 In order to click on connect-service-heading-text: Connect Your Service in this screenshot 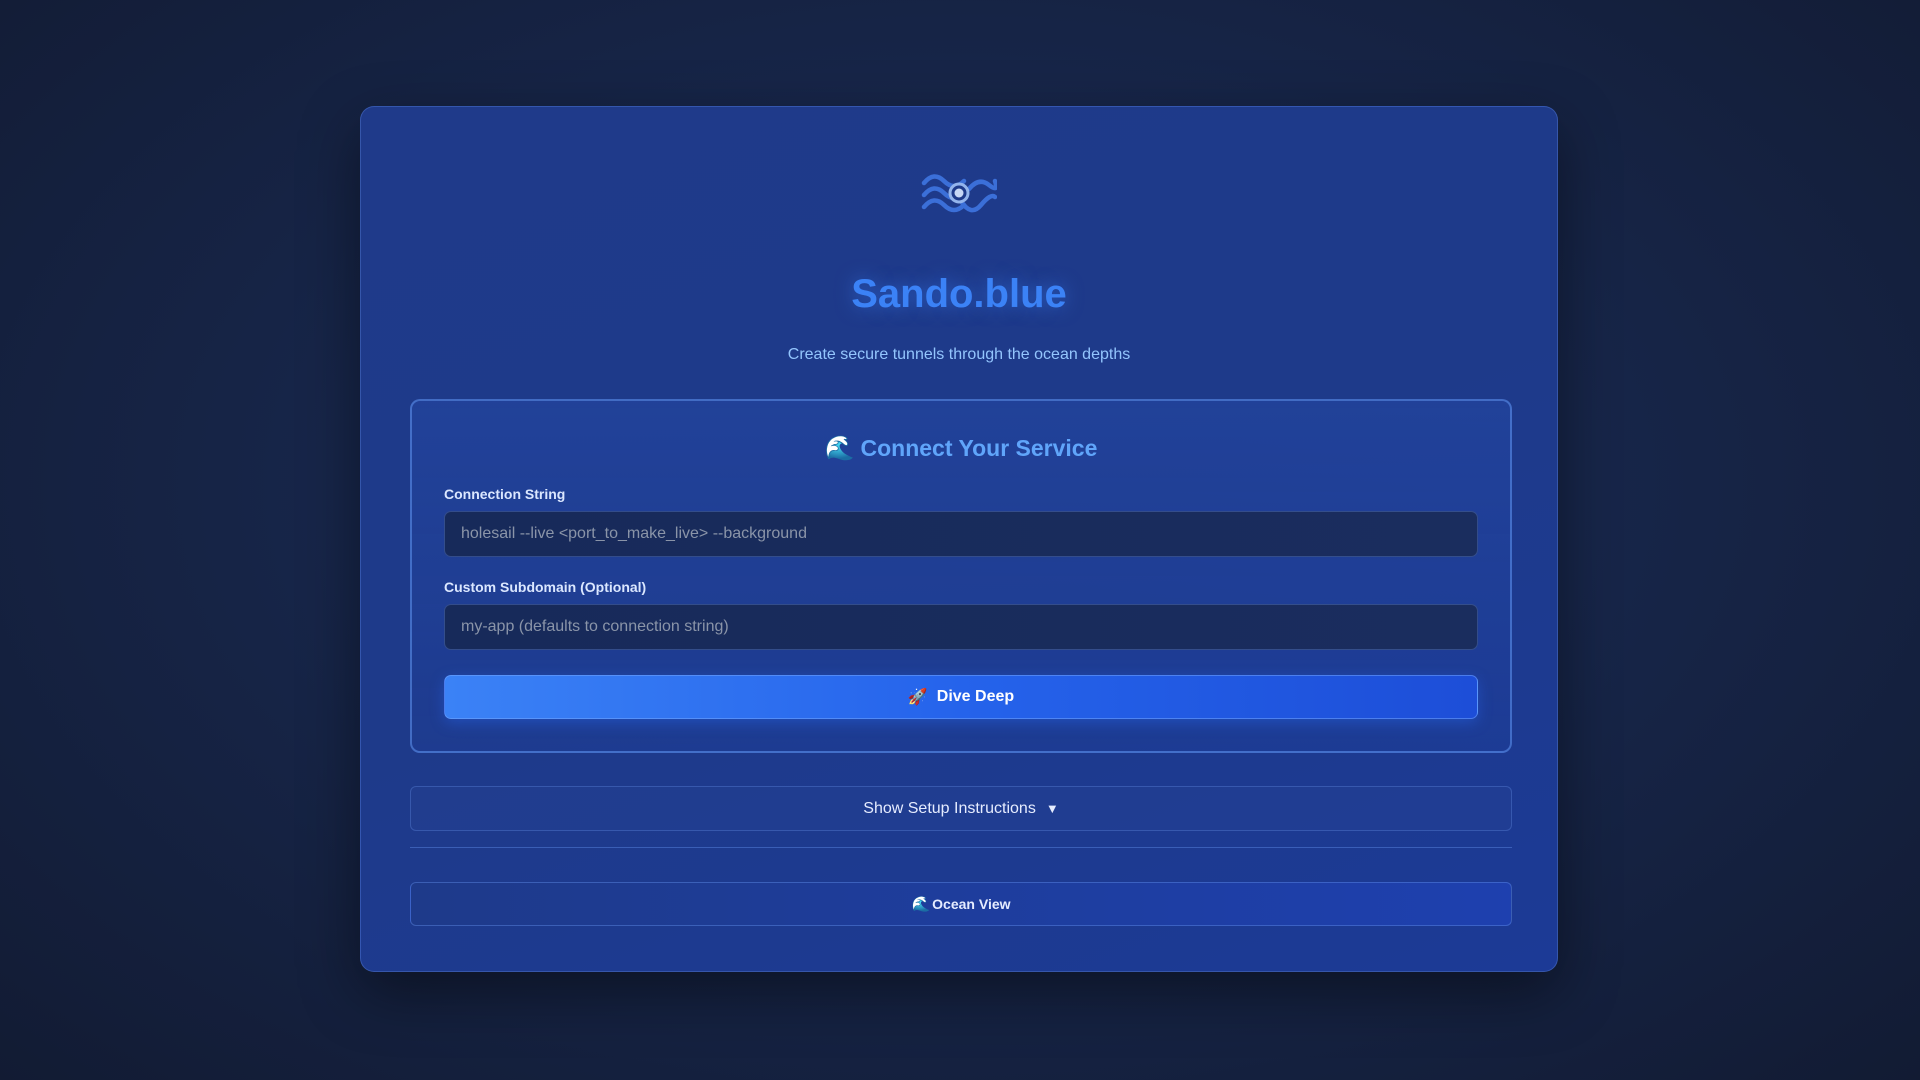, I will do `click(979, 448)`.